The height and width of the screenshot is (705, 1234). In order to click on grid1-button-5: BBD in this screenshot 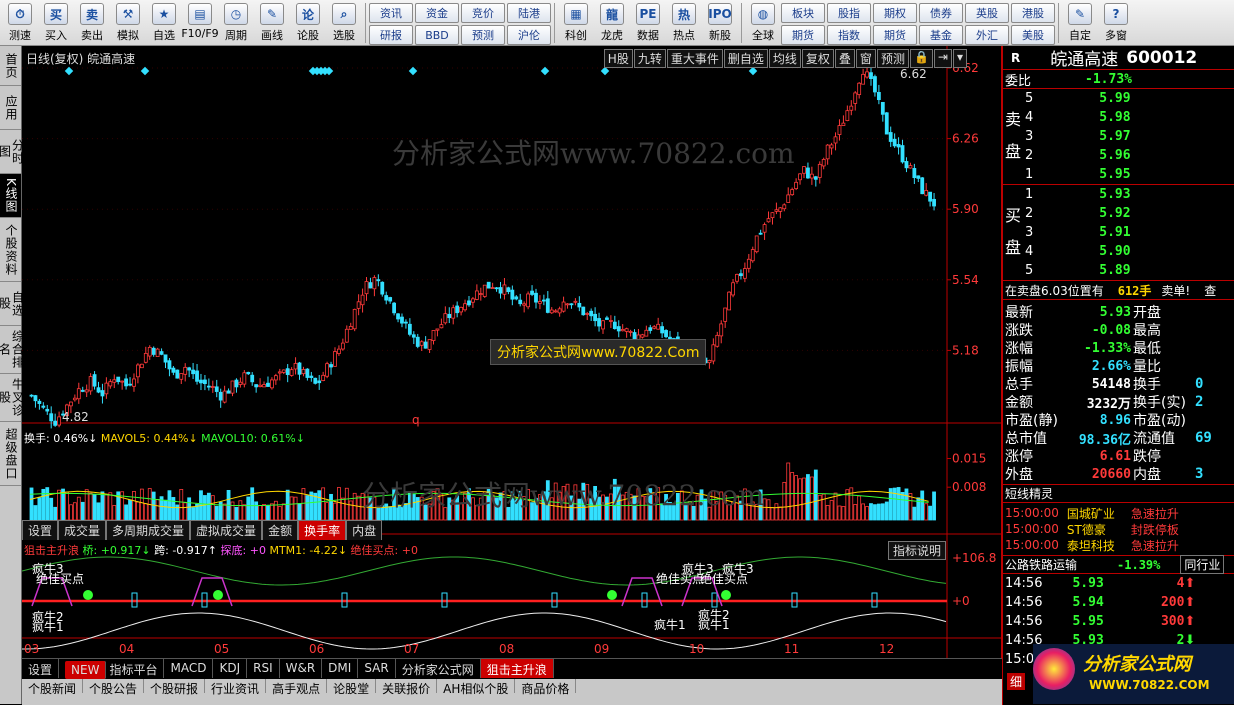, I will do `click(437, 35)`.